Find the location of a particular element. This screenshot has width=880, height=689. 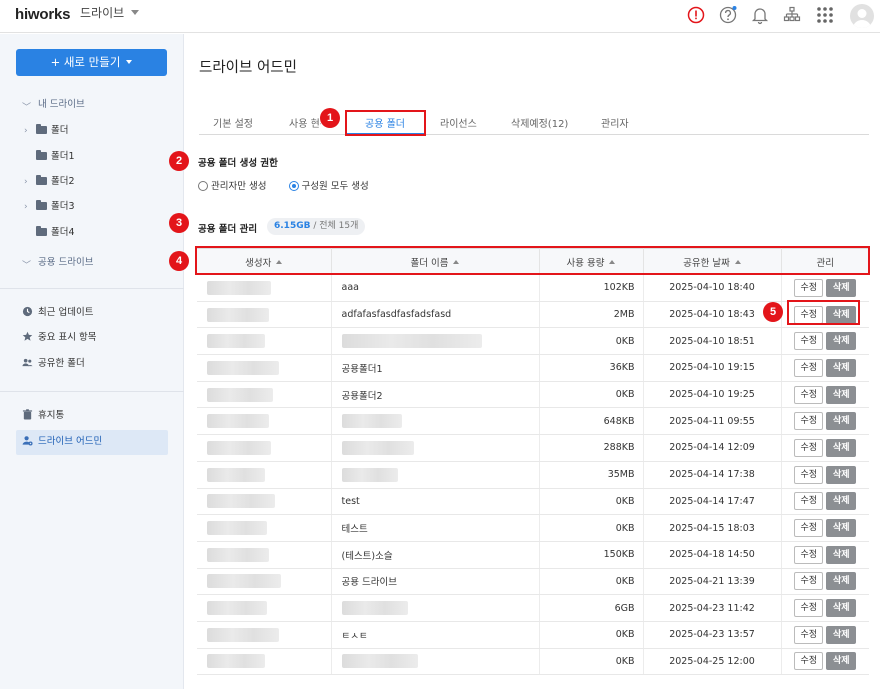

app-grid-icon is located at coordinates (825, 15).